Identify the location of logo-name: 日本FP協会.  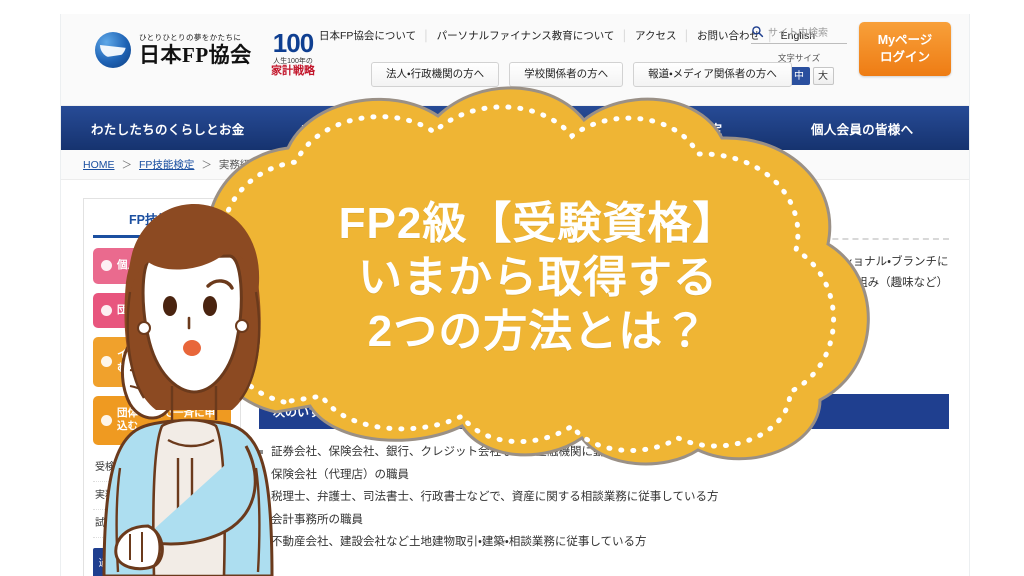
(195, 54).